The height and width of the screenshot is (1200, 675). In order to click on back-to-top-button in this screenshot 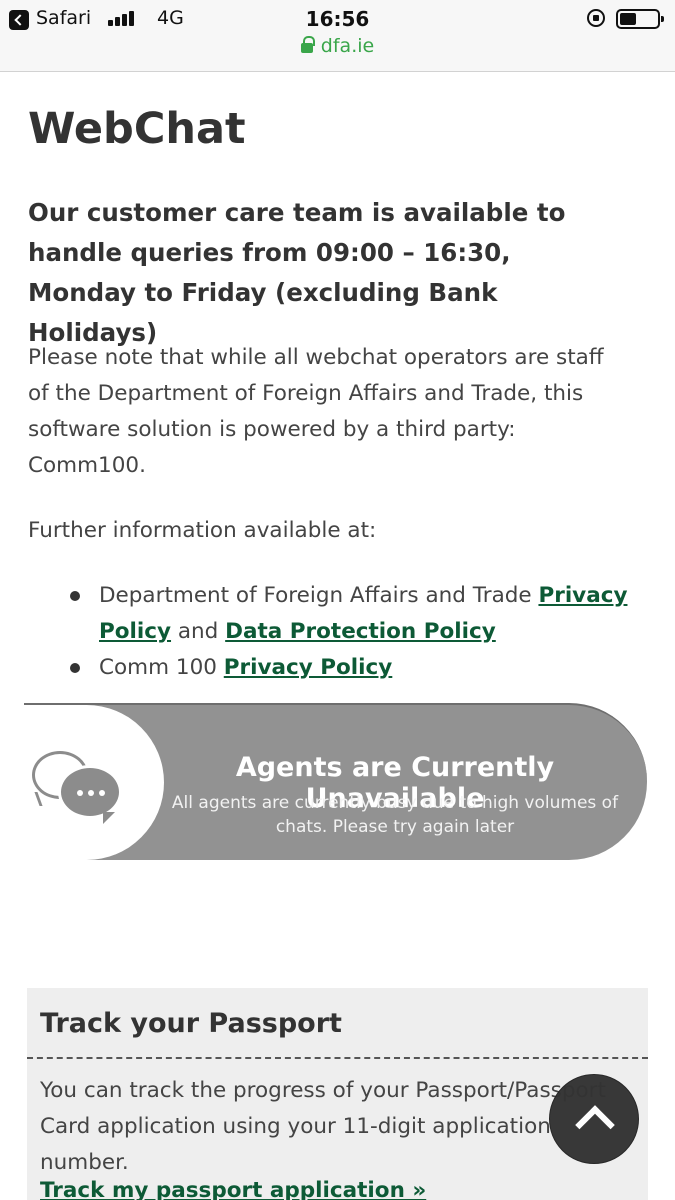, I will do `click(594, 1119)`.